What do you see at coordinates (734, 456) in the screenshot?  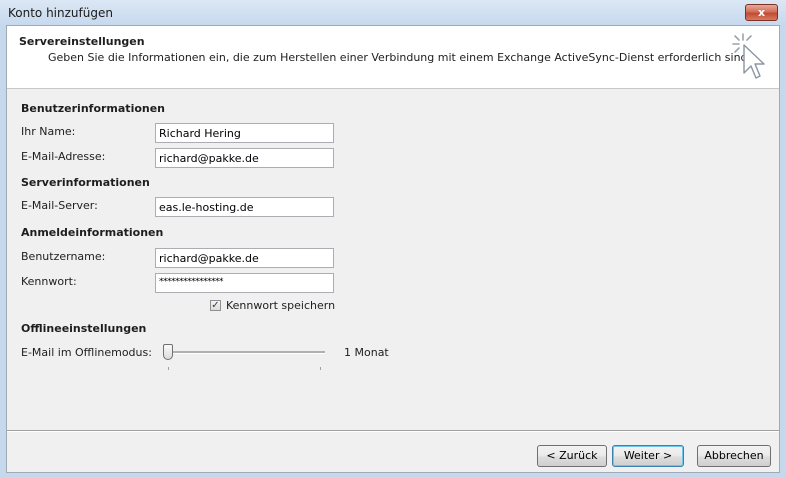 I see `cancel-button: Abbrechen` at bounding box center [734, 456].